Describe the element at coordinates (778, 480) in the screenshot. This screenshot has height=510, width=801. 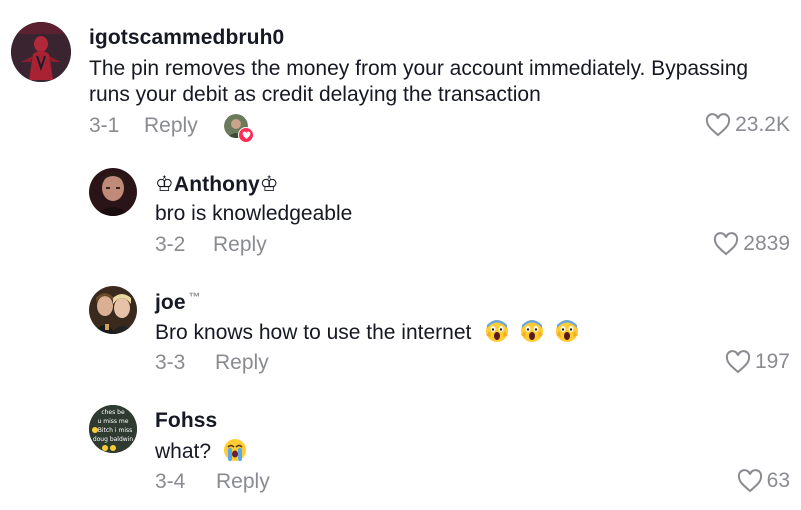
I see `like-count: 63` at that location.